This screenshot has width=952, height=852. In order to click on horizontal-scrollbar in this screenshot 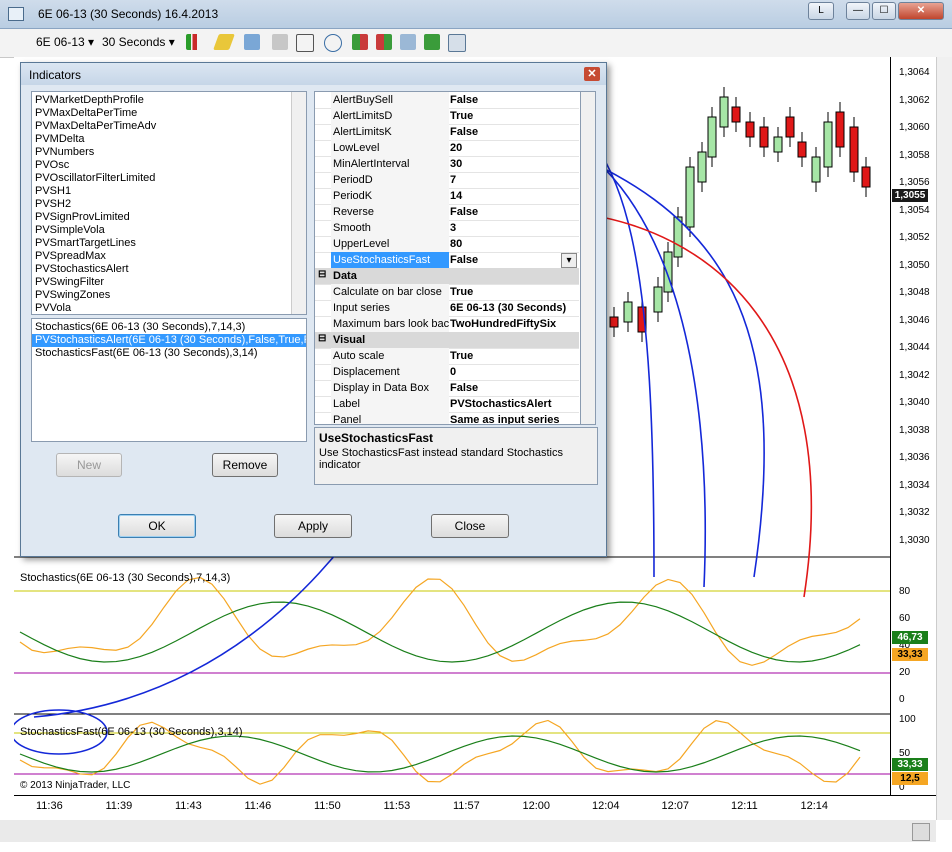, I will do `click(468, 831)`.